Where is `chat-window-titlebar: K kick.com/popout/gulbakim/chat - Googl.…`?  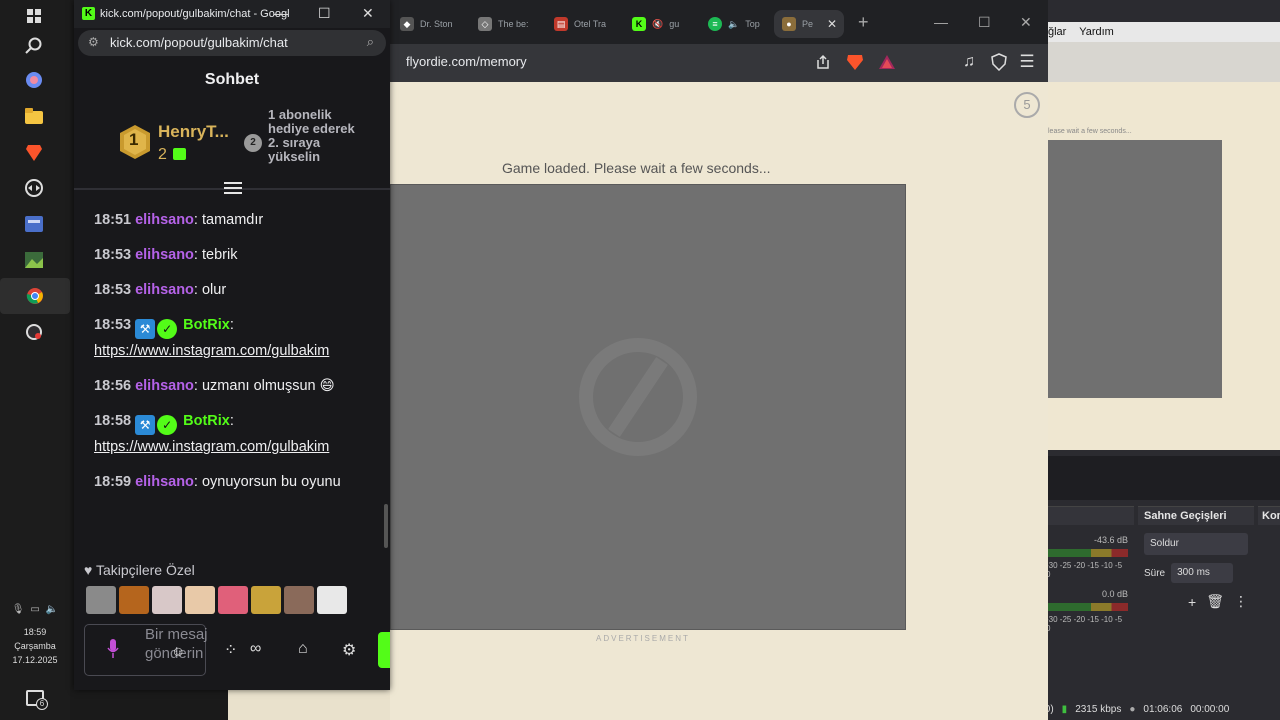 chat-window-titlebar: K kick.com/popout/gulbakim/chat - Googl.… is located at coordinates (232, 14).